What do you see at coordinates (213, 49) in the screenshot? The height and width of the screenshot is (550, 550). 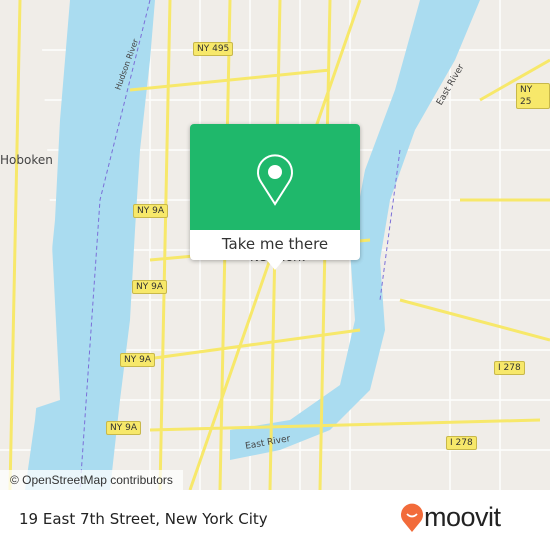 I see `shield-ny495: NY 495` at bounding box center [213, 49].